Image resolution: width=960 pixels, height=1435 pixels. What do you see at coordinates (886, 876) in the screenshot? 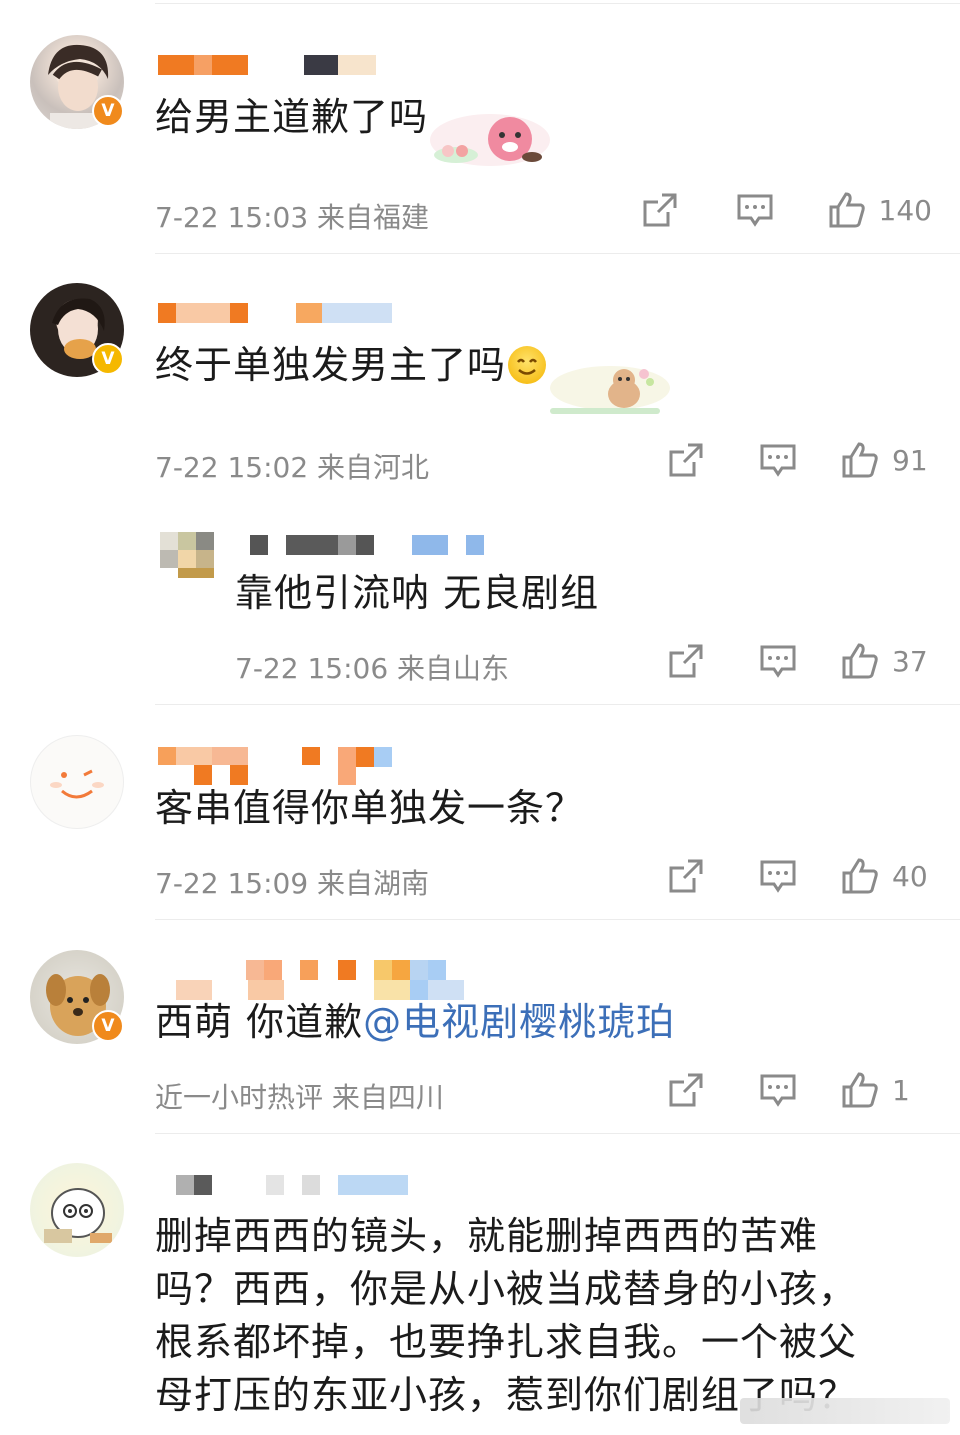
I see `like-button: 40` at bounding box center [886, 876].